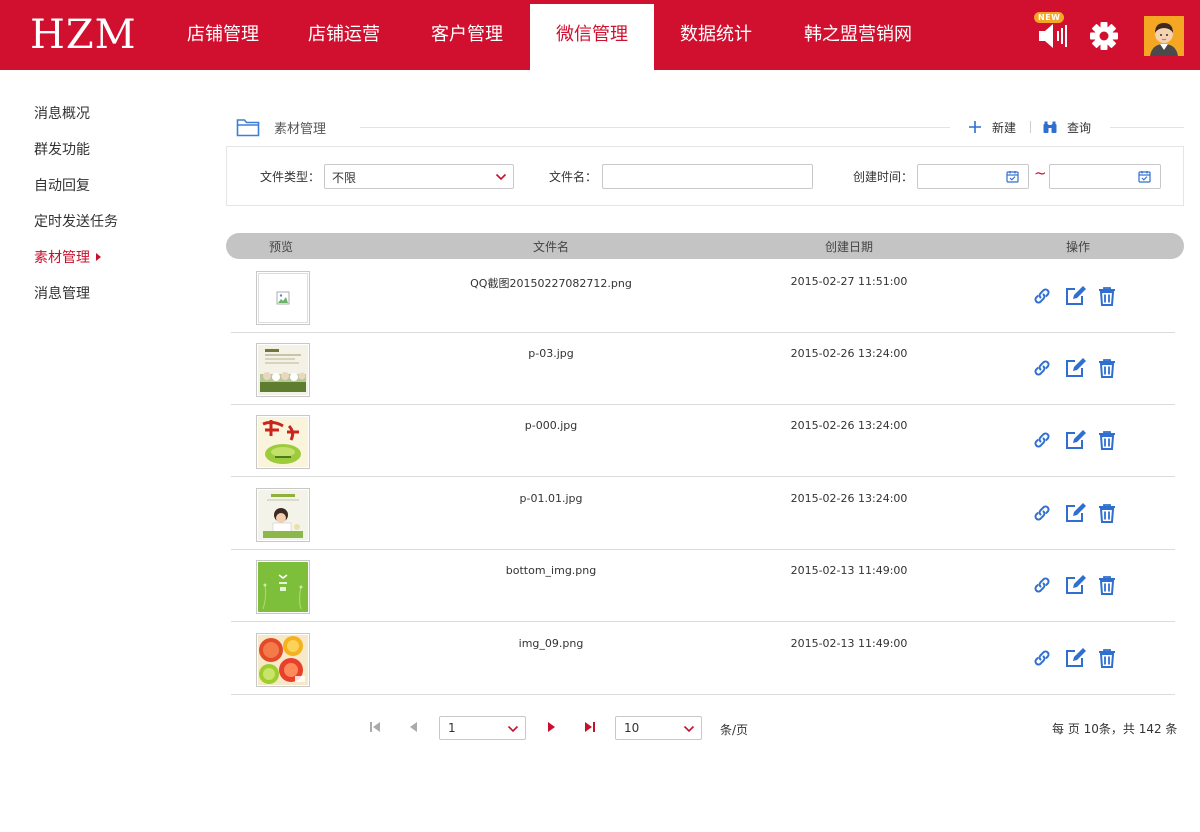  What do you see at coordinates (858, 37) in the screenshot?
I see `nav-hzm-marketing: 韩之盟营销网` at bounding box center [858, 37].